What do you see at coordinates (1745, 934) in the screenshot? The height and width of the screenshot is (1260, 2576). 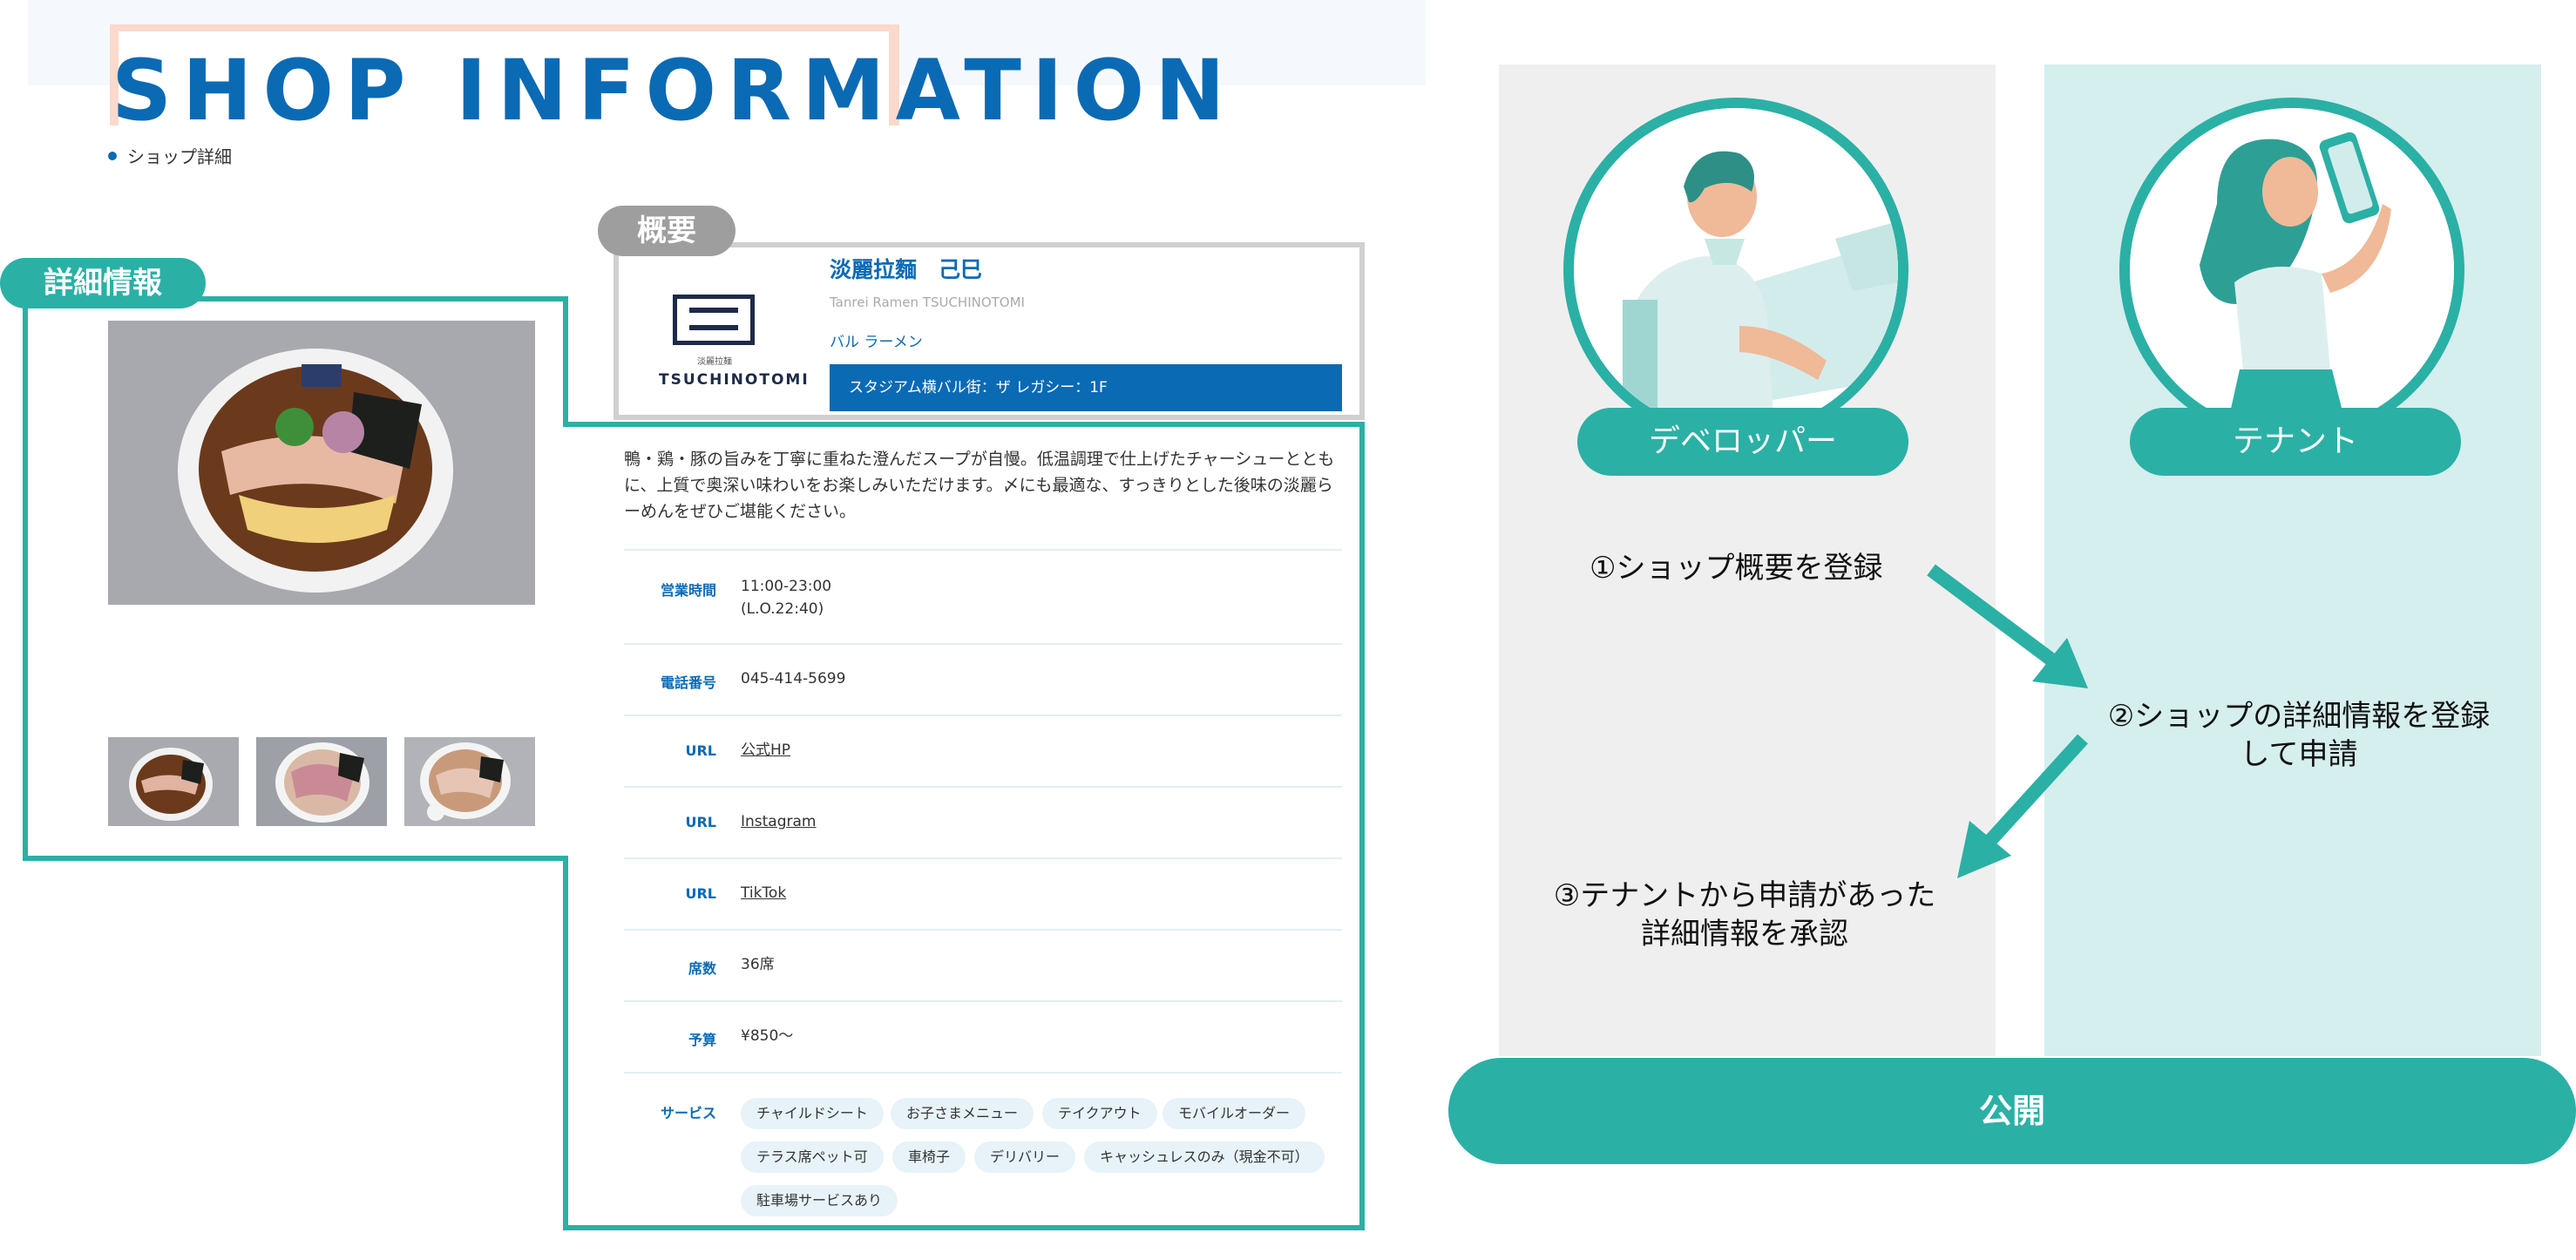 I see `step-3-line2: 詳細情報を承認` at bounding box center [1745, 934].